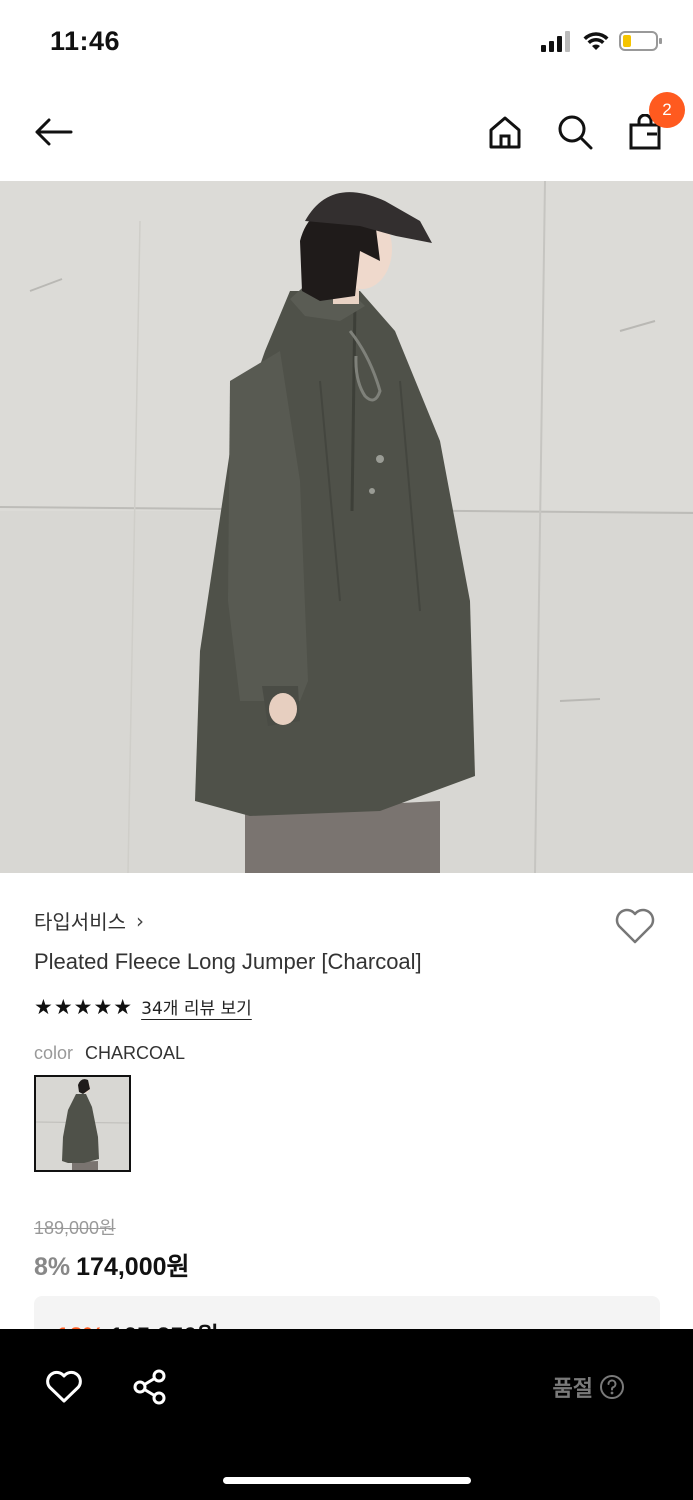 The width and height of the screenshot is (693, 1500). I want to click on status-time: 11:46, so click(85, 41).